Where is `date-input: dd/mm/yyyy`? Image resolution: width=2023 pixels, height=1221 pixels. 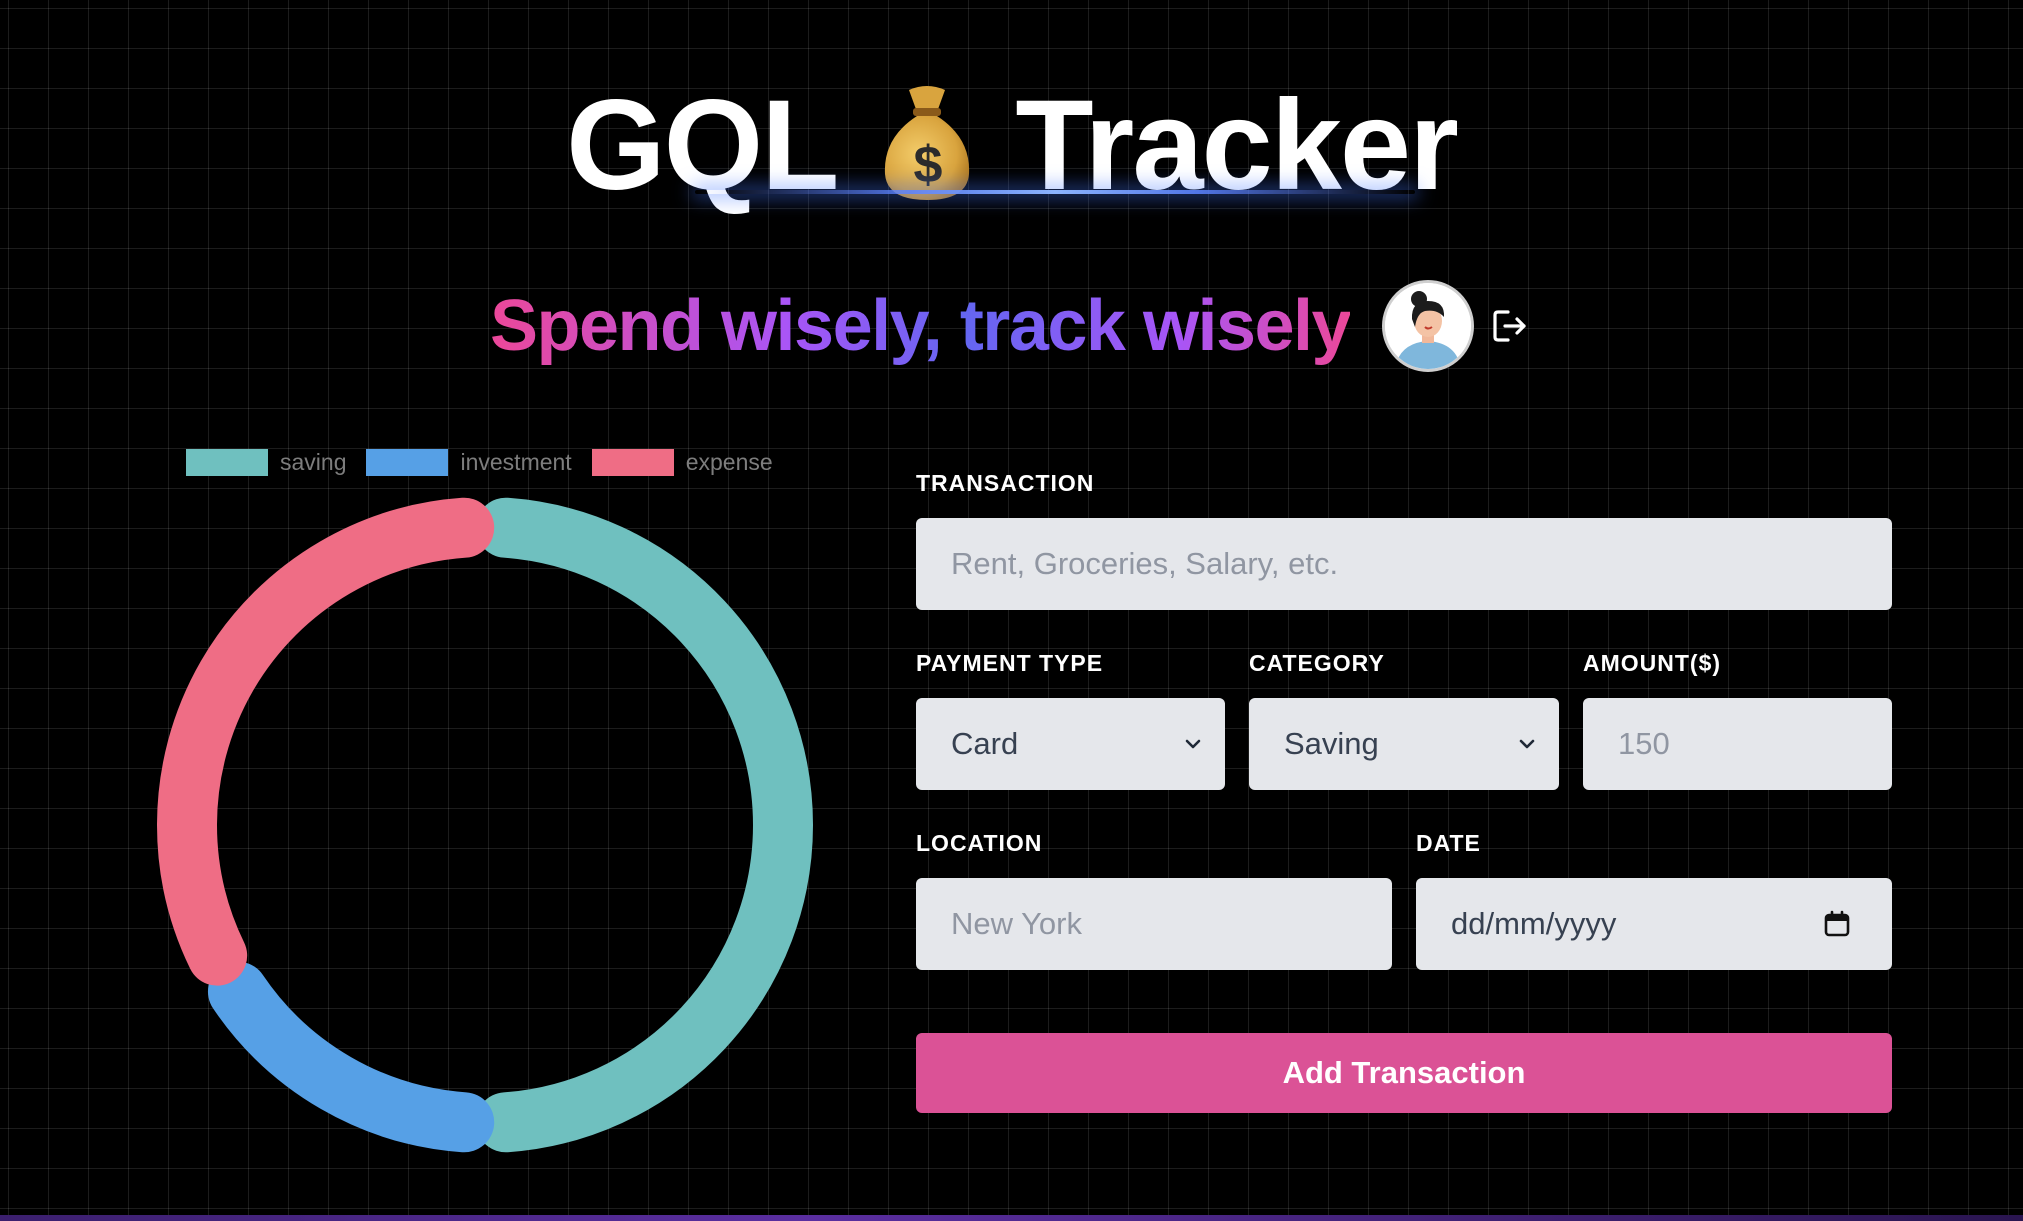
date-input: dd/mm/yyyy is located at coordinates (1654, 924).